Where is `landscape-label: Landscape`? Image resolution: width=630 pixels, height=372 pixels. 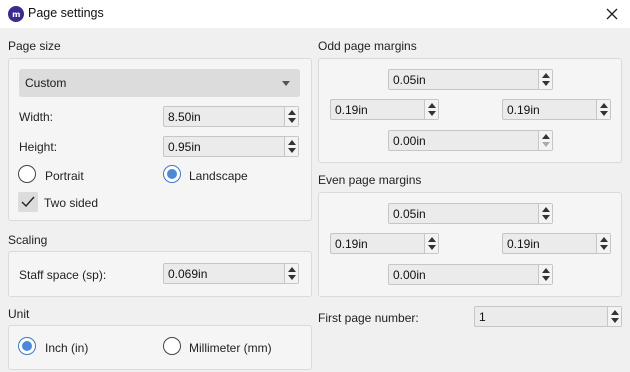 landscape-label: Landscape is located at coordinates (218, 176).